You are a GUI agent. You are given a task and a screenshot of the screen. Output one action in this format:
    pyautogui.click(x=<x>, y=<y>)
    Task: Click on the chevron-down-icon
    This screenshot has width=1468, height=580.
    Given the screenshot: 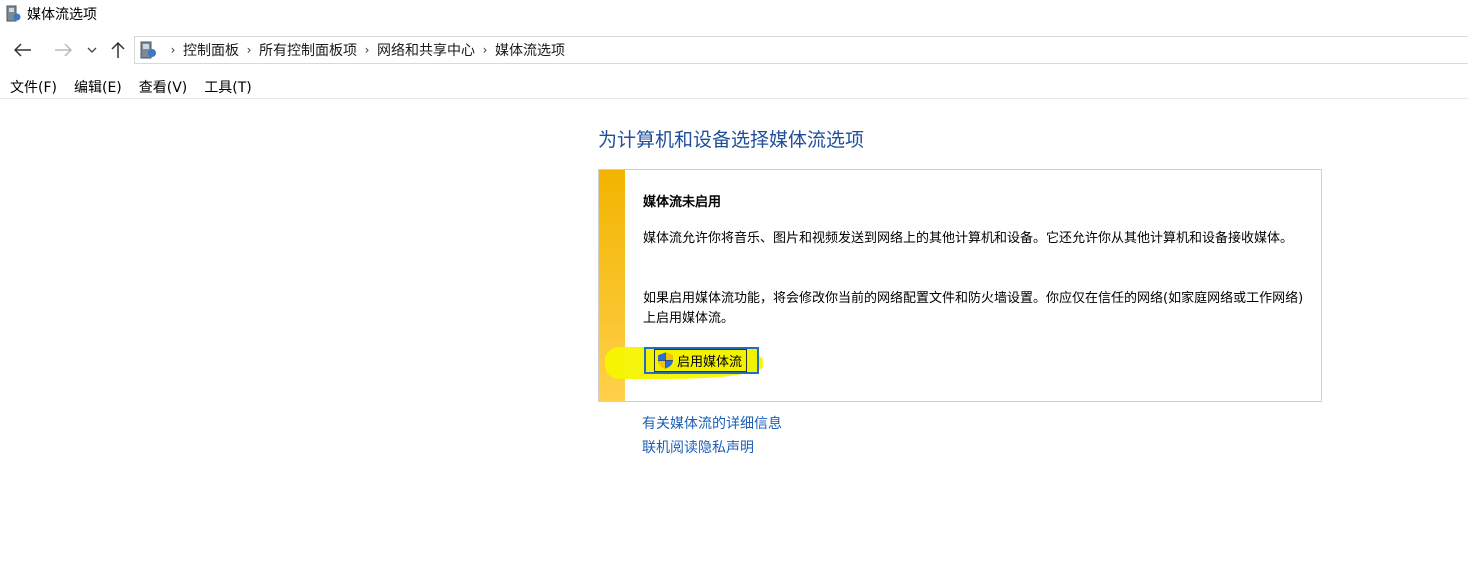 What is the action you would take?
    pyautogui.click(x=92, y=50)
    